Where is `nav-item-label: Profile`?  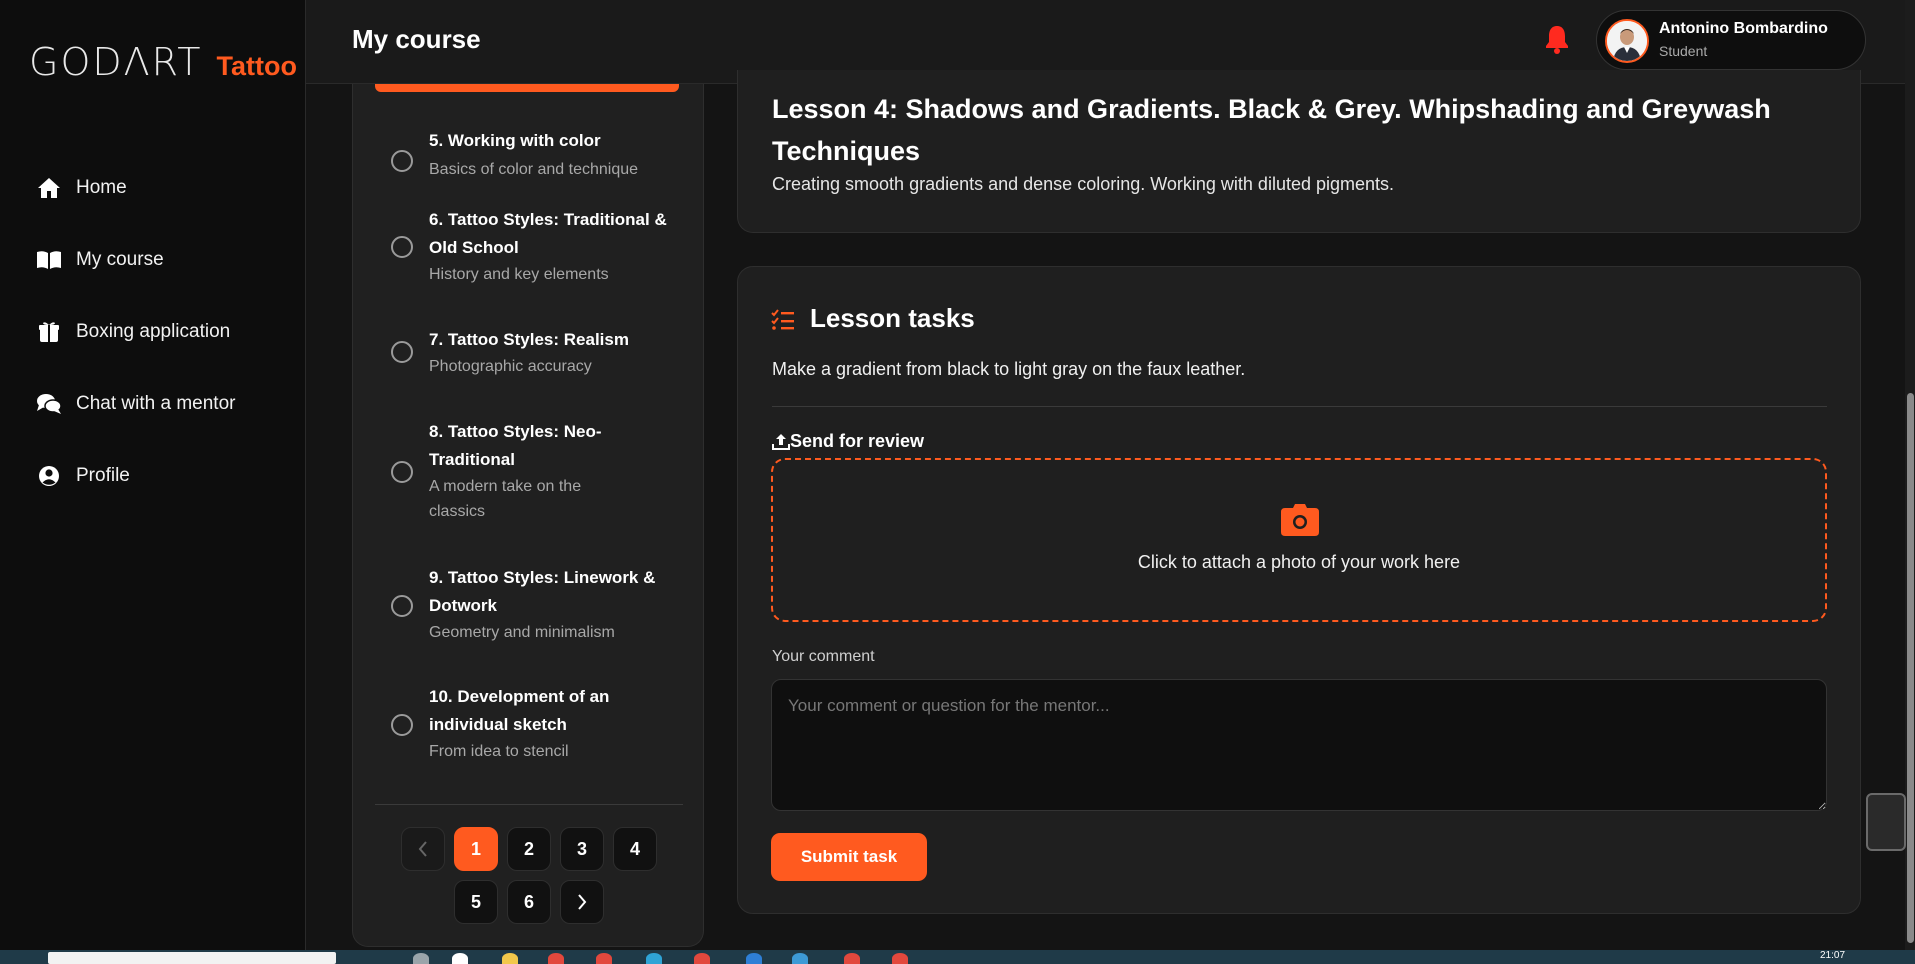 nav-item-label: Profile is located at coordinates (103, 475).